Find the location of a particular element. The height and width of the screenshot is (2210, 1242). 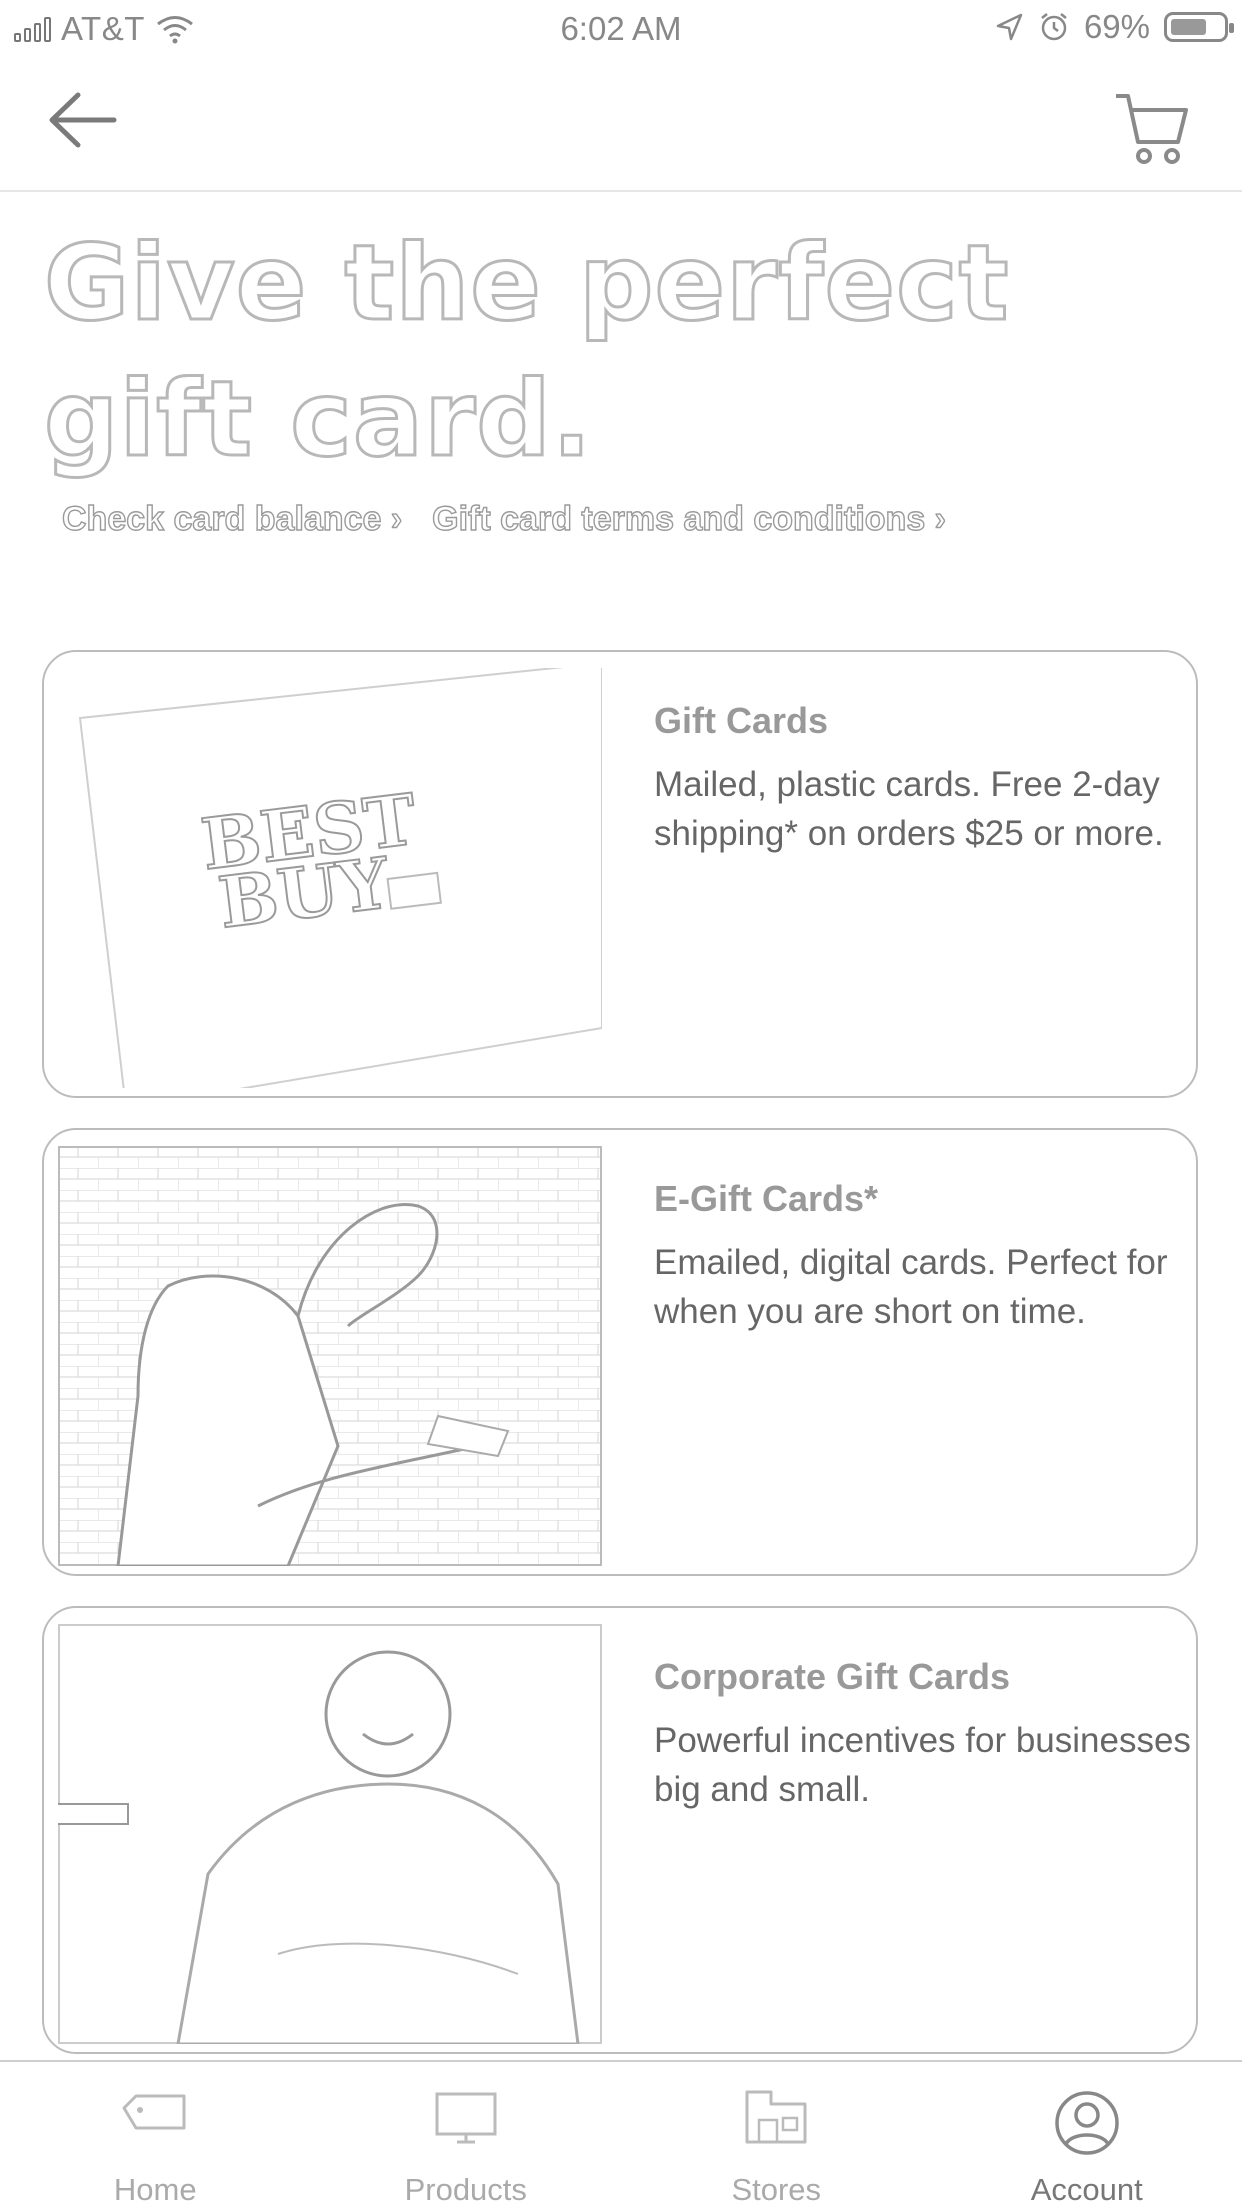

page-title: Give the perfect gift card. is located at coordinates (624, 351).